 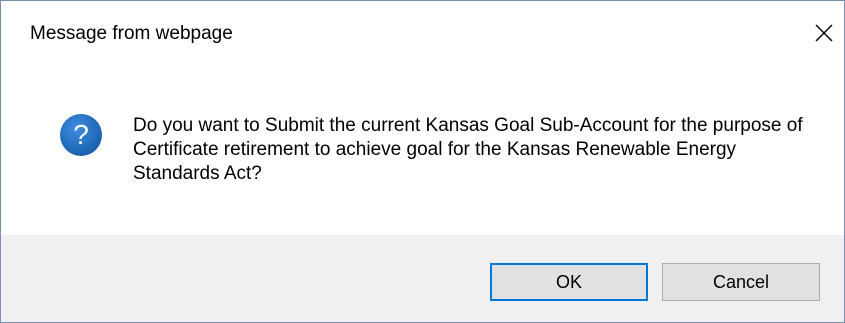 What do you see at coordinates (741, 282) in the screenshot?
I see `cancel-button: Cancel` at bounding box center [741, 282].